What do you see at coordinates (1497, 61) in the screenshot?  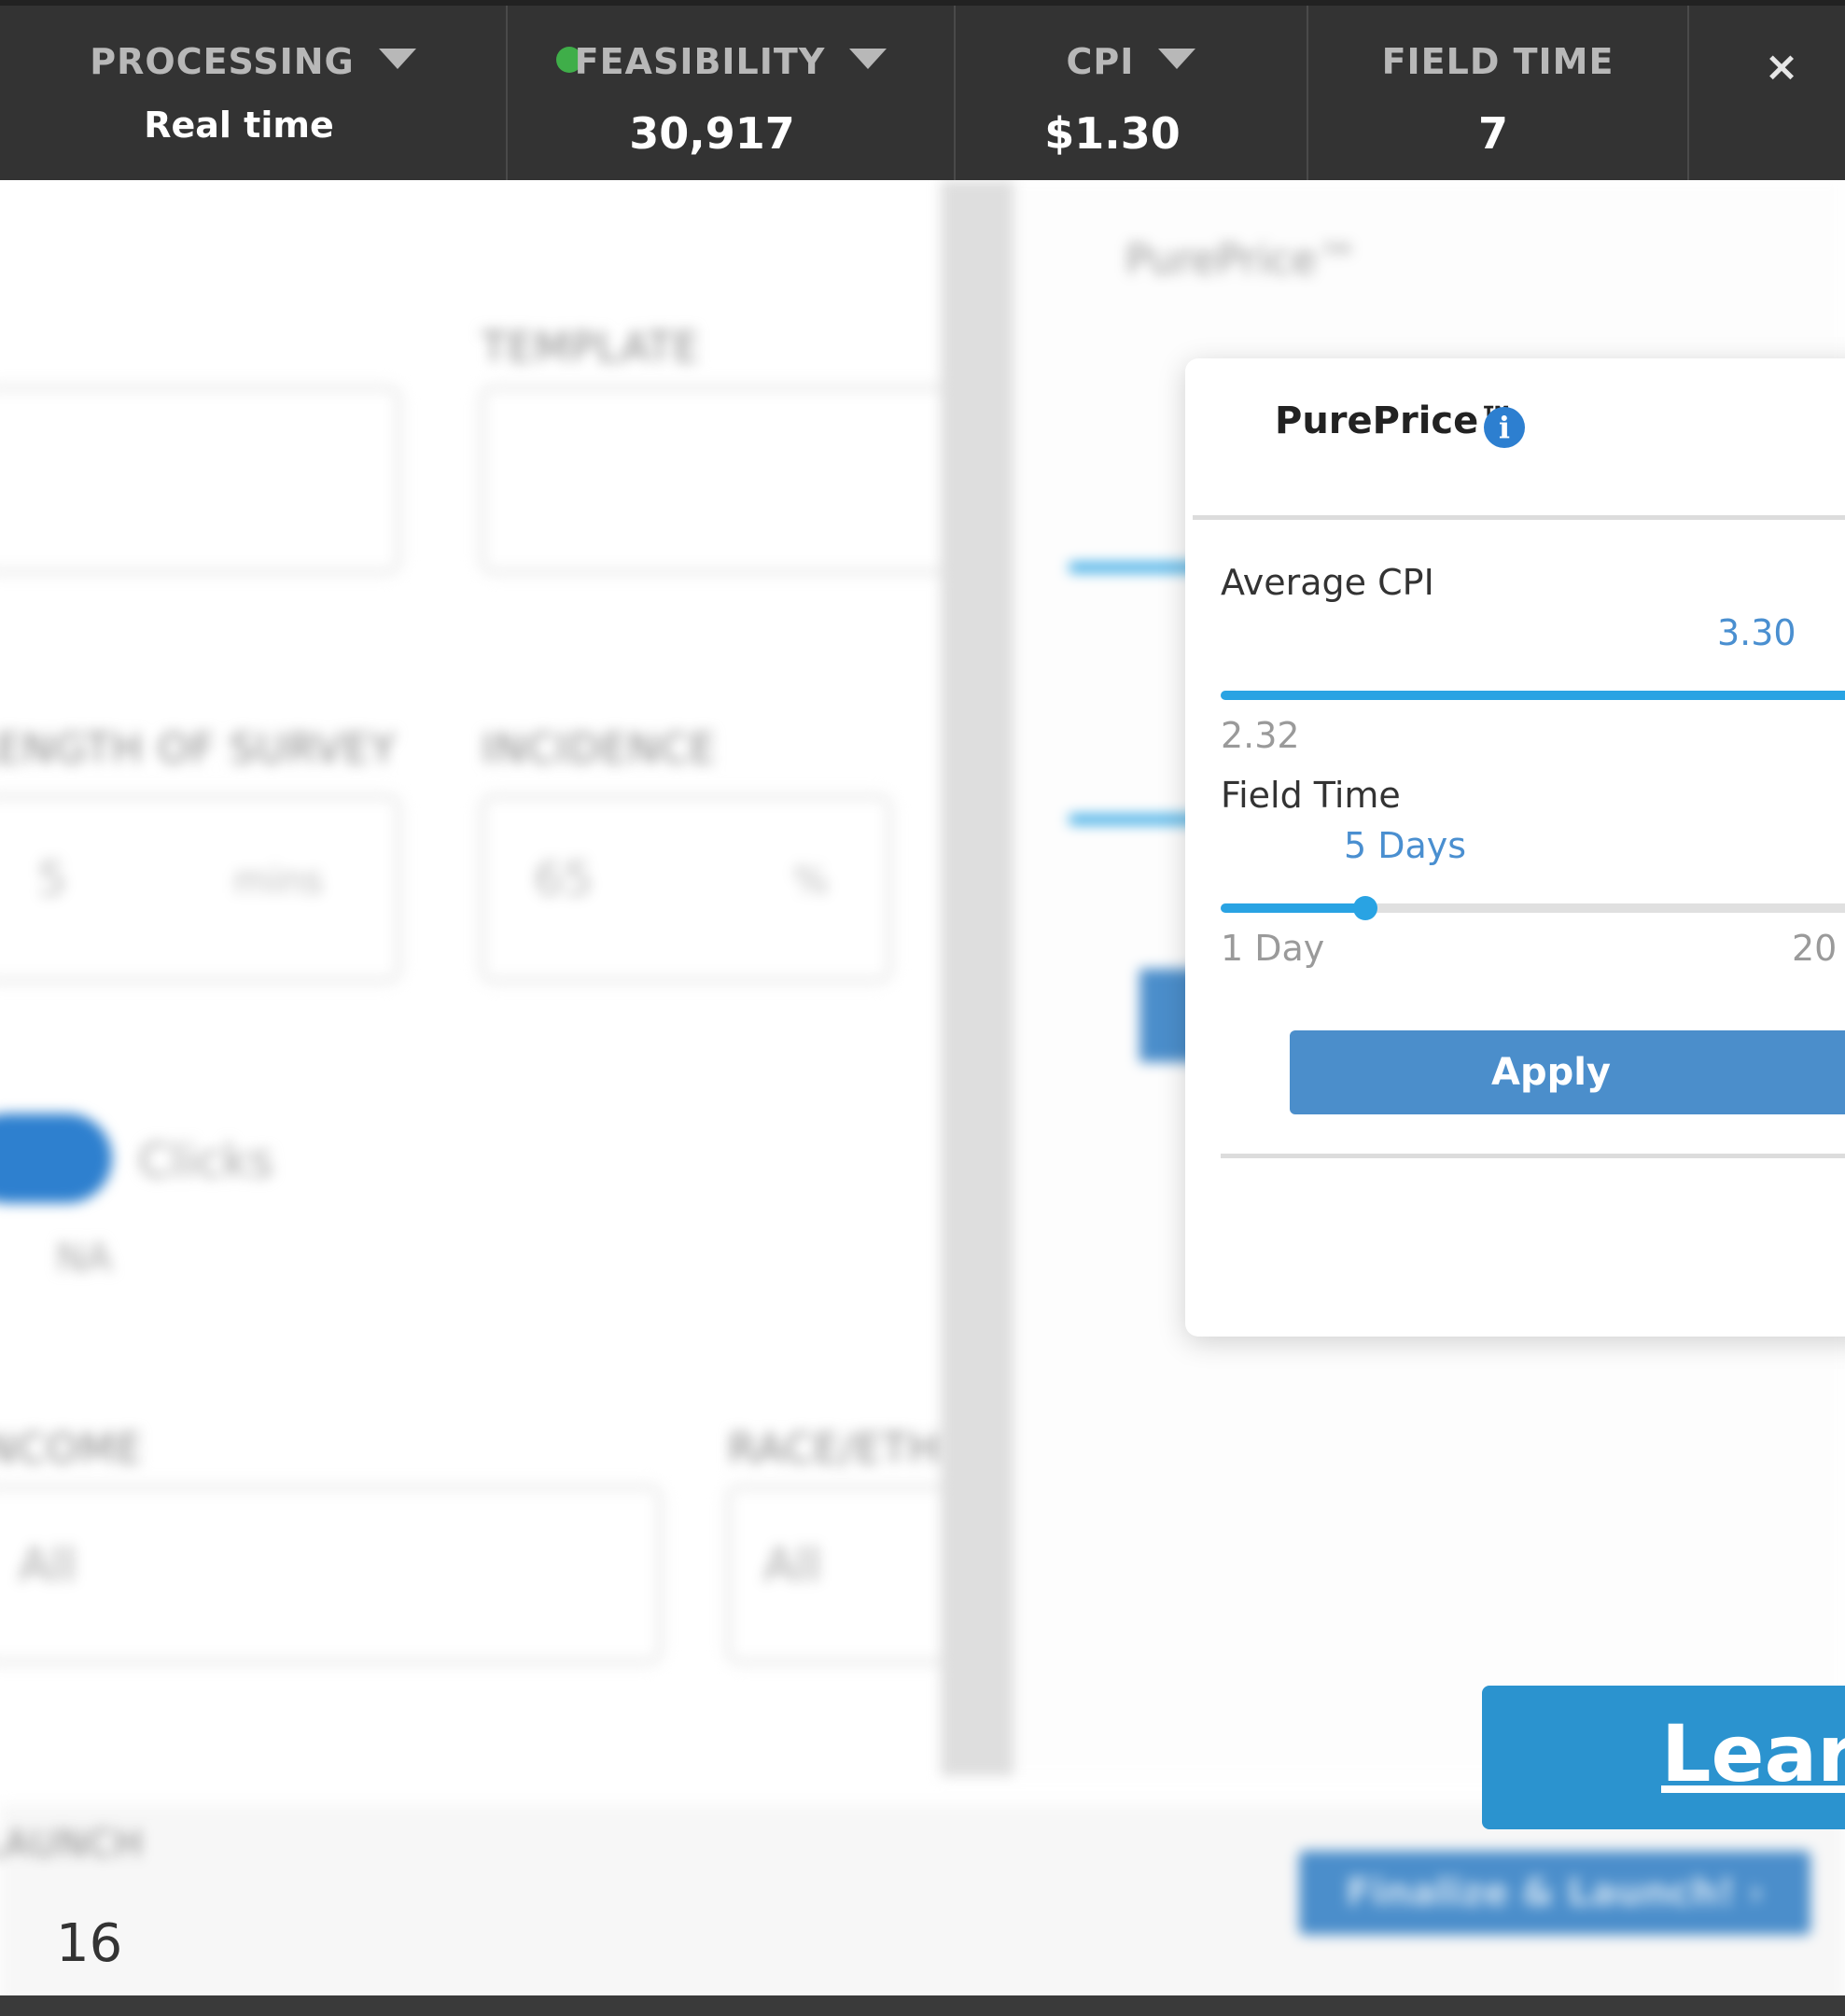 I see `field-time-label: FIELD TIME` at bounding box center [1497, 61].